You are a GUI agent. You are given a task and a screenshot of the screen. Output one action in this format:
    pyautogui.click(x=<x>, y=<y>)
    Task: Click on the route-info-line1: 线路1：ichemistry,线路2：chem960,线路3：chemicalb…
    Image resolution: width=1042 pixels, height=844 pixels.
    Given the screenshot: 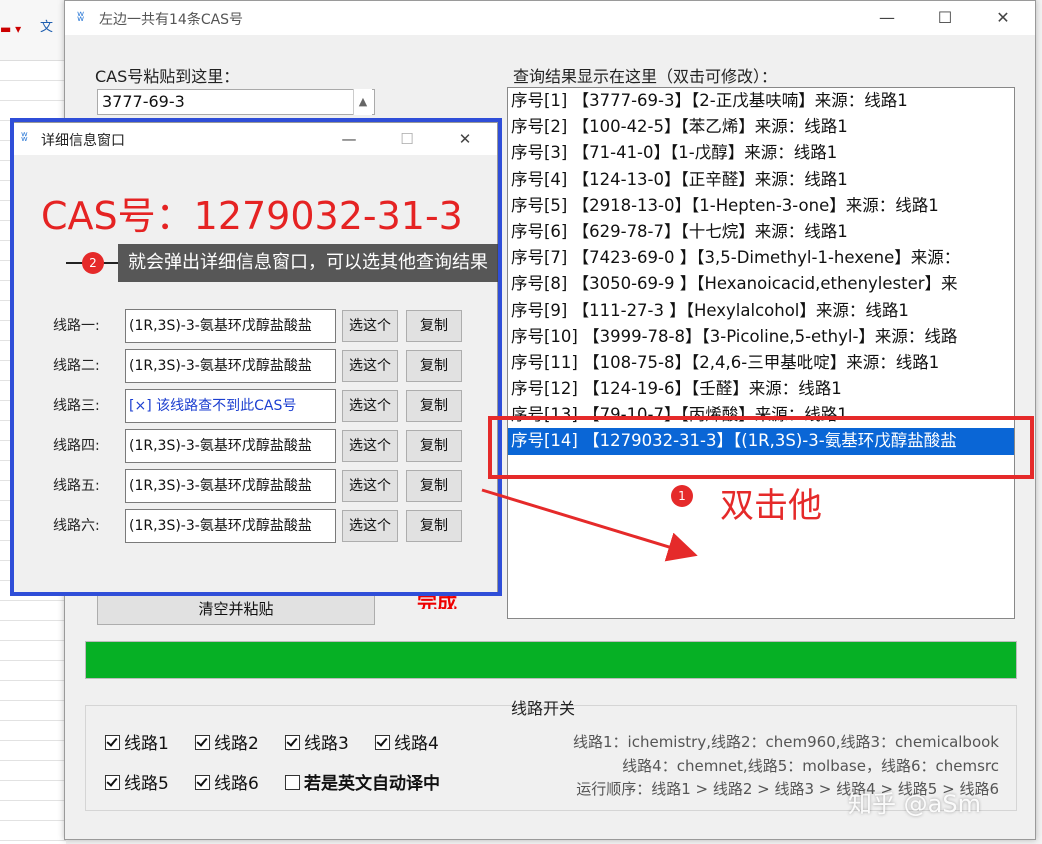 What is the action you would take?
    pyautogui.click(x=786, y=742)
    